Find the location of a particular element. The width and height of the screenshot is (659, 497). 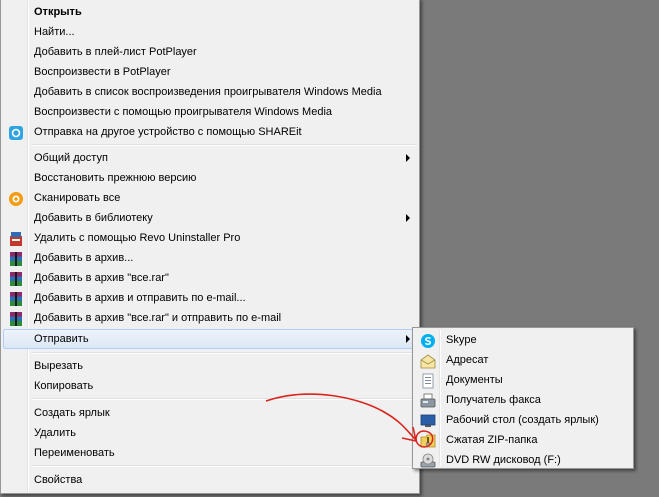

menu-item-label: Удалить is located at coordinates (55, 433).